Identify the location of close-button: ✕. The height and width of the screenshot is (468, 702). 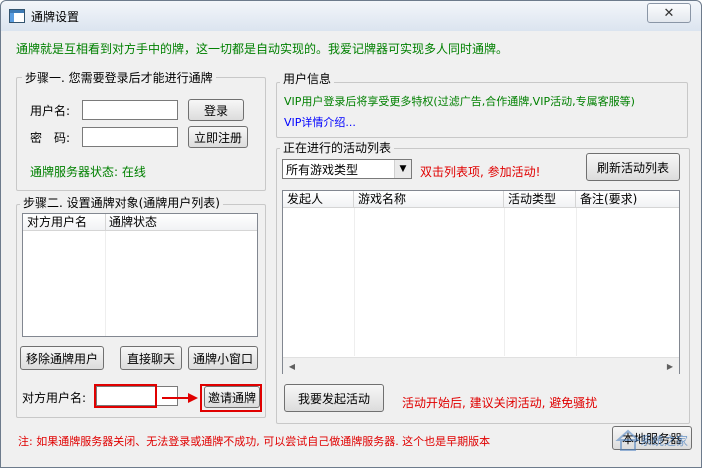
(669, 13).